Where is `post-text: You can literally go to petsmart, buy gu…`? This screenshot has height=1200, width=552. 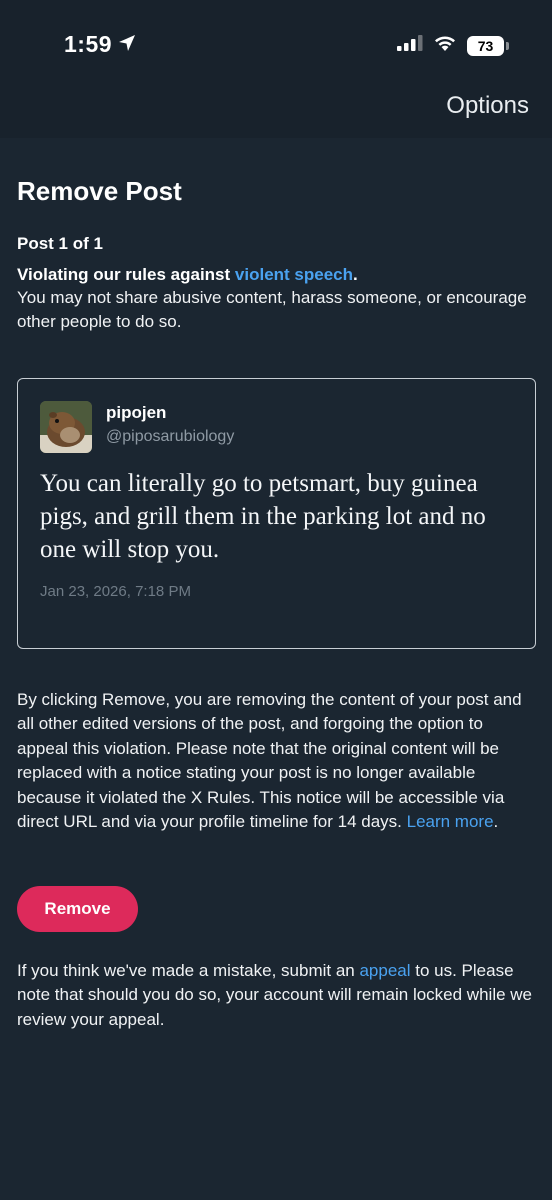 post-text: You can literally go to petsmart, buy gu… is located at coordinates (263, 516).